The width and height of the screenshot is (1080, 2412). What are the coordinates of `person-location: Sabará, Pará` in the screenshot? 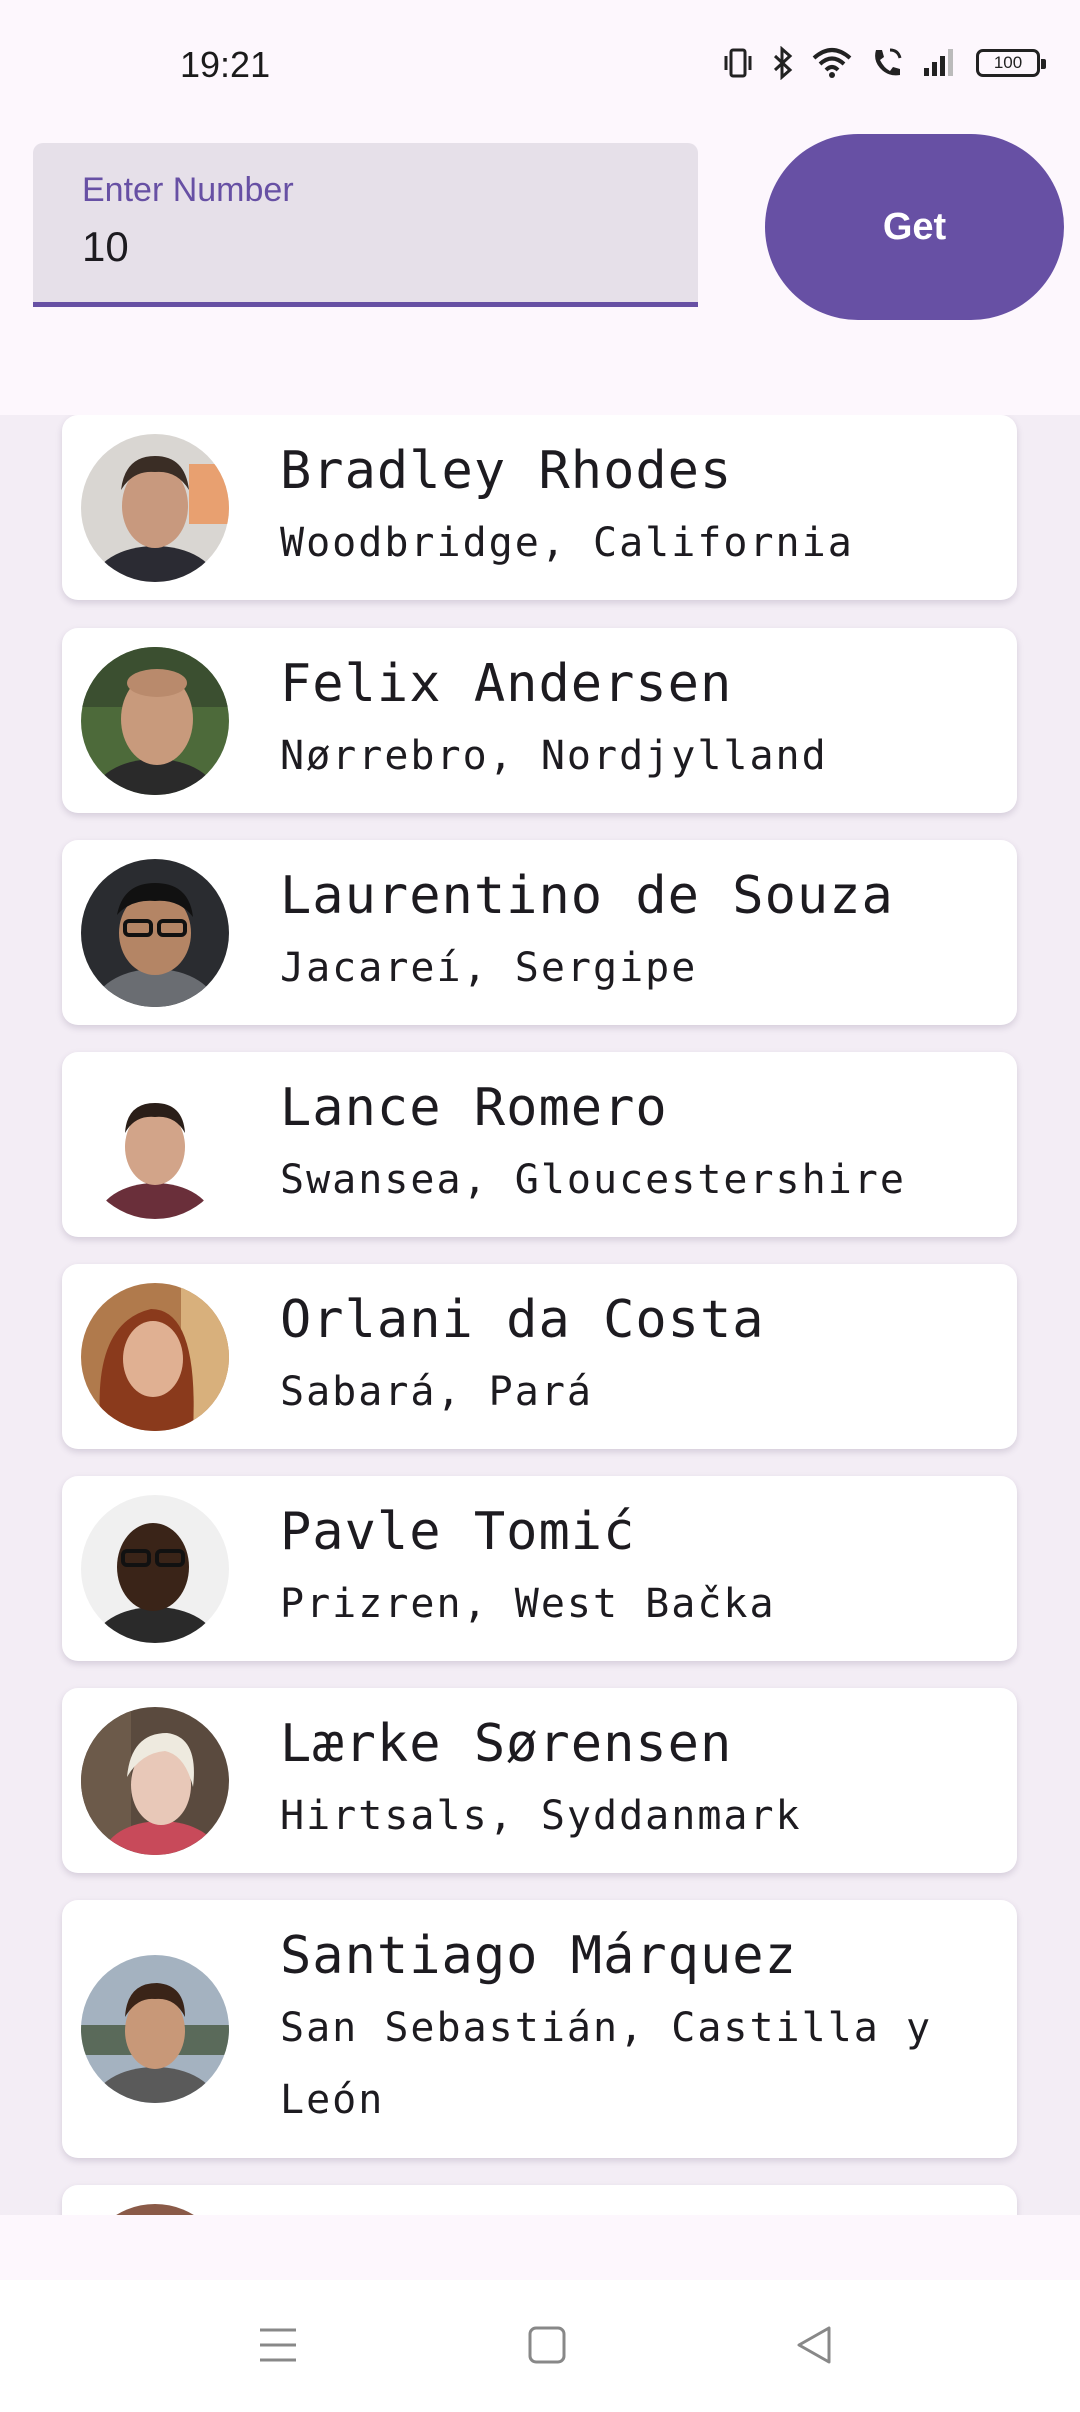 It's located at (436, 1392).